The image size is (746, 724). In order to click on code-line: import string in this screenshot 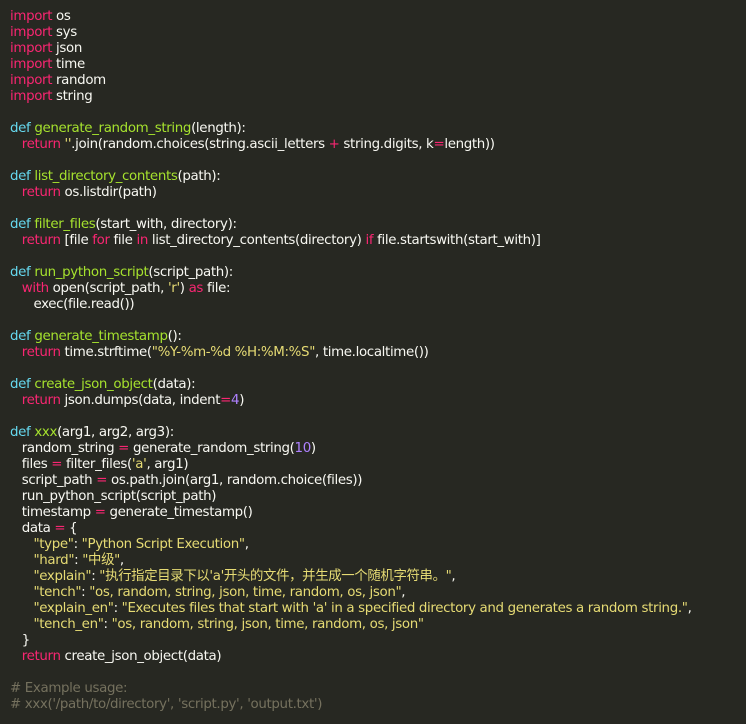, I will do `click(378, 97)`.